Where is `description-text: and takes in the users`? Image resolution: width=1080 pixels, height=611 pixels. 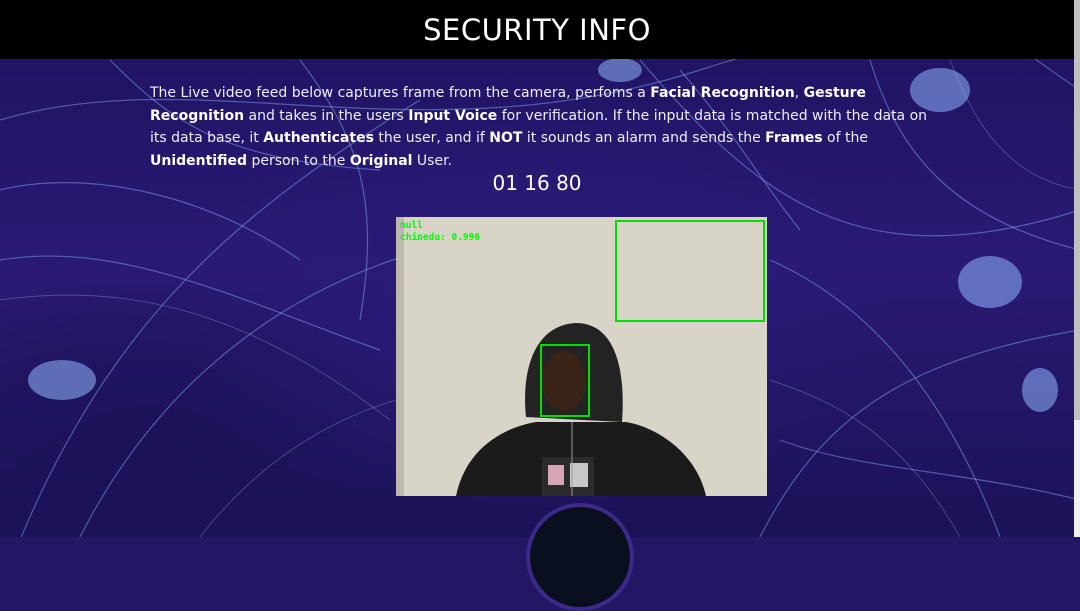
description-text: and takes in the users is located at coordinates (326, 115).